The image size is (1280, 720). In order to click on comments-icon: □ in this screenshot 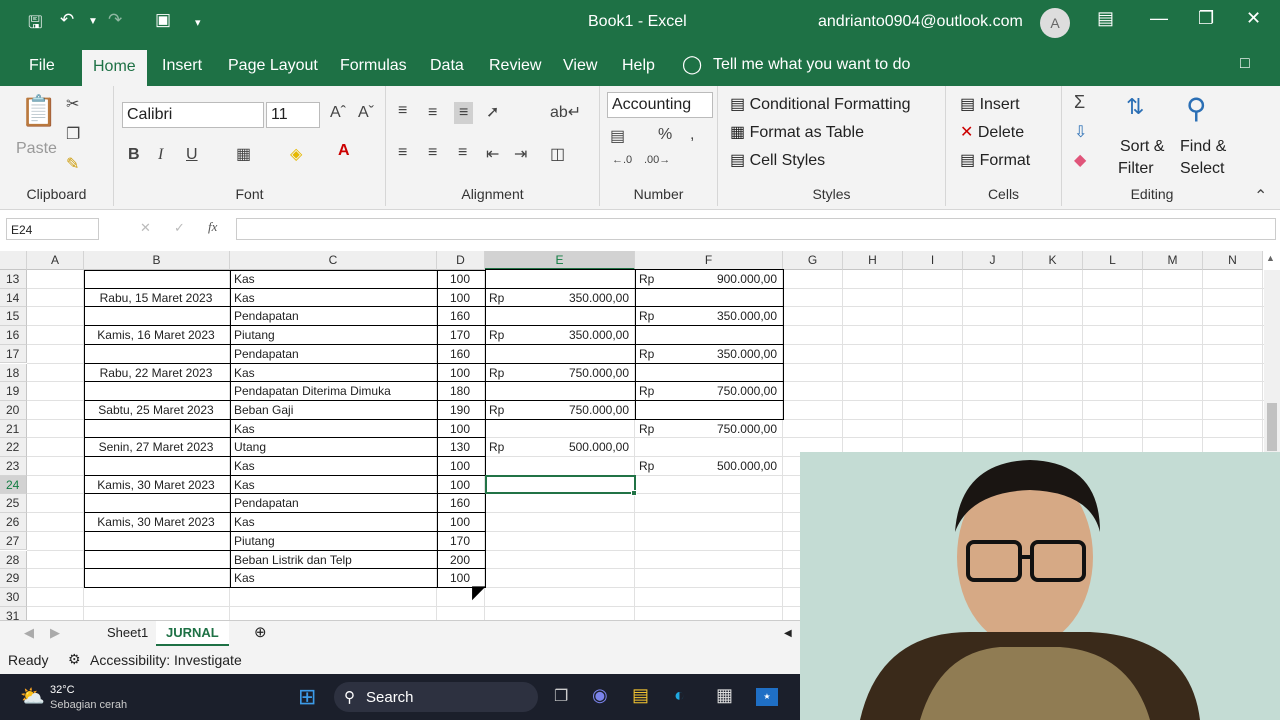, I will do `click(1245, 64)`.